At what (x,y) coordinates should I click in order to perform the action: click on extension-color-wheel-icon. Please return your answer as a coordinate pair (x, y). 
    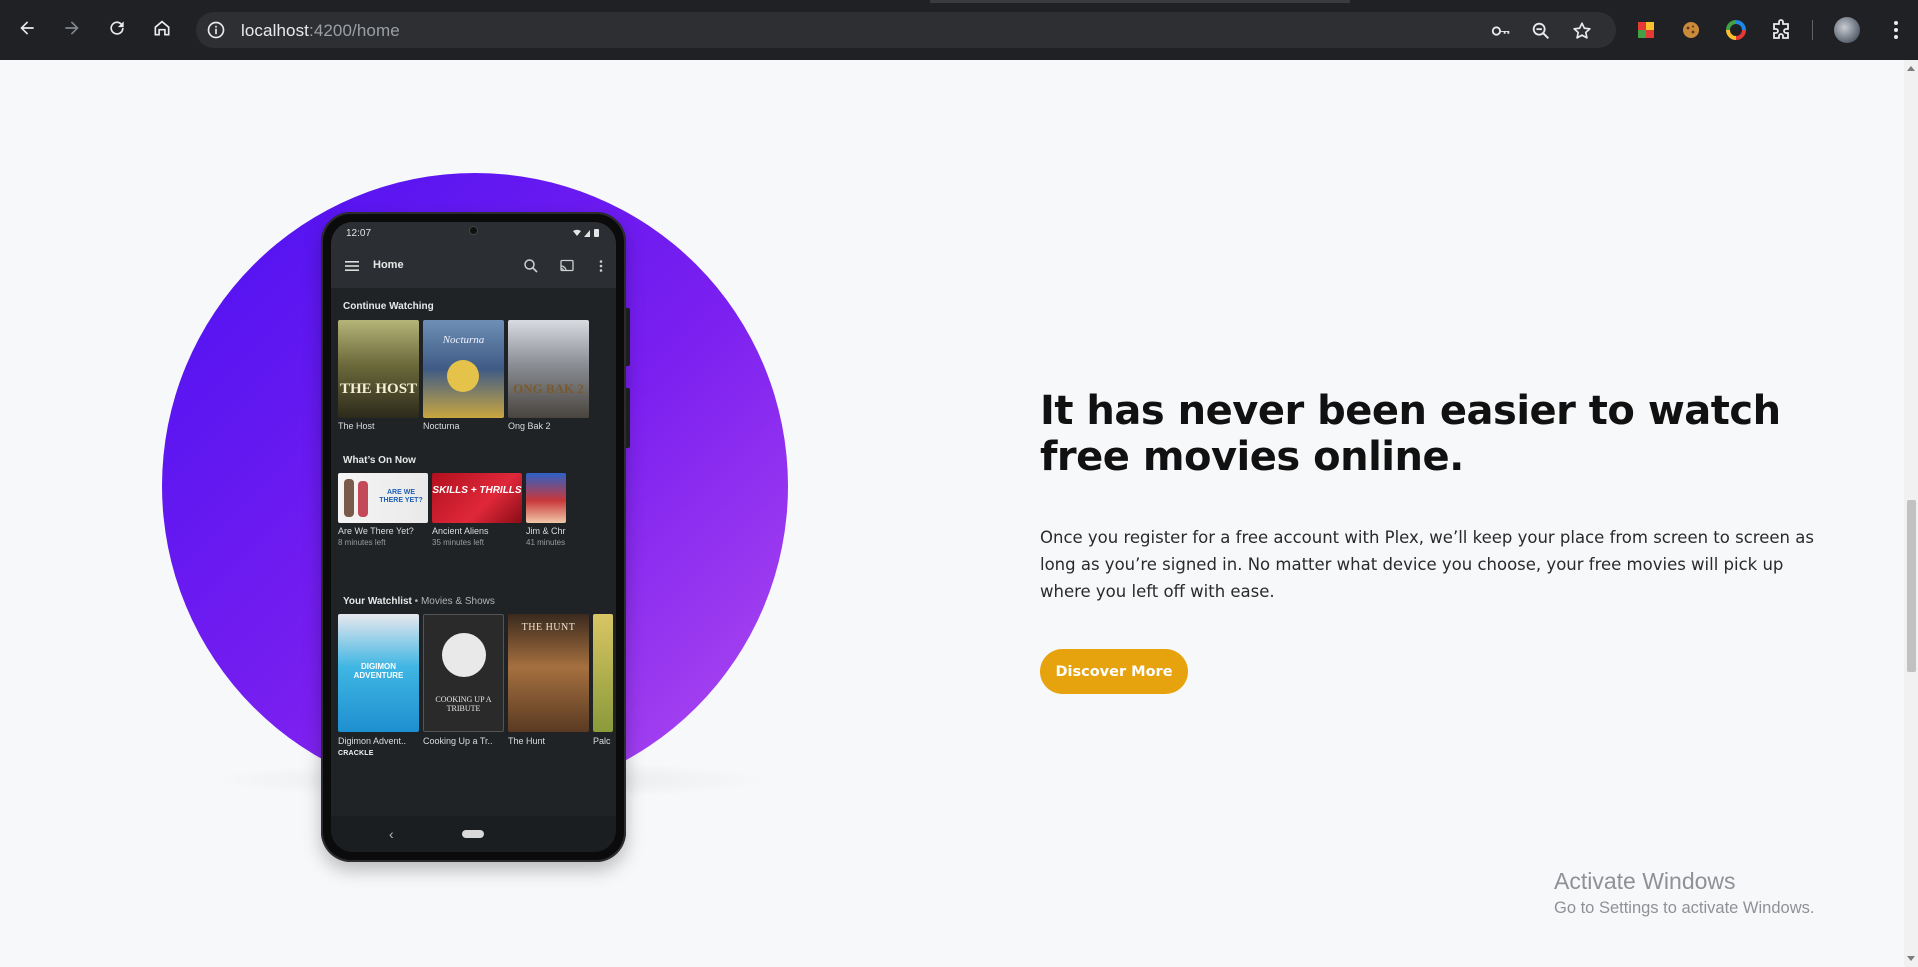
    Looking at the image, I should click on (1736, 30).